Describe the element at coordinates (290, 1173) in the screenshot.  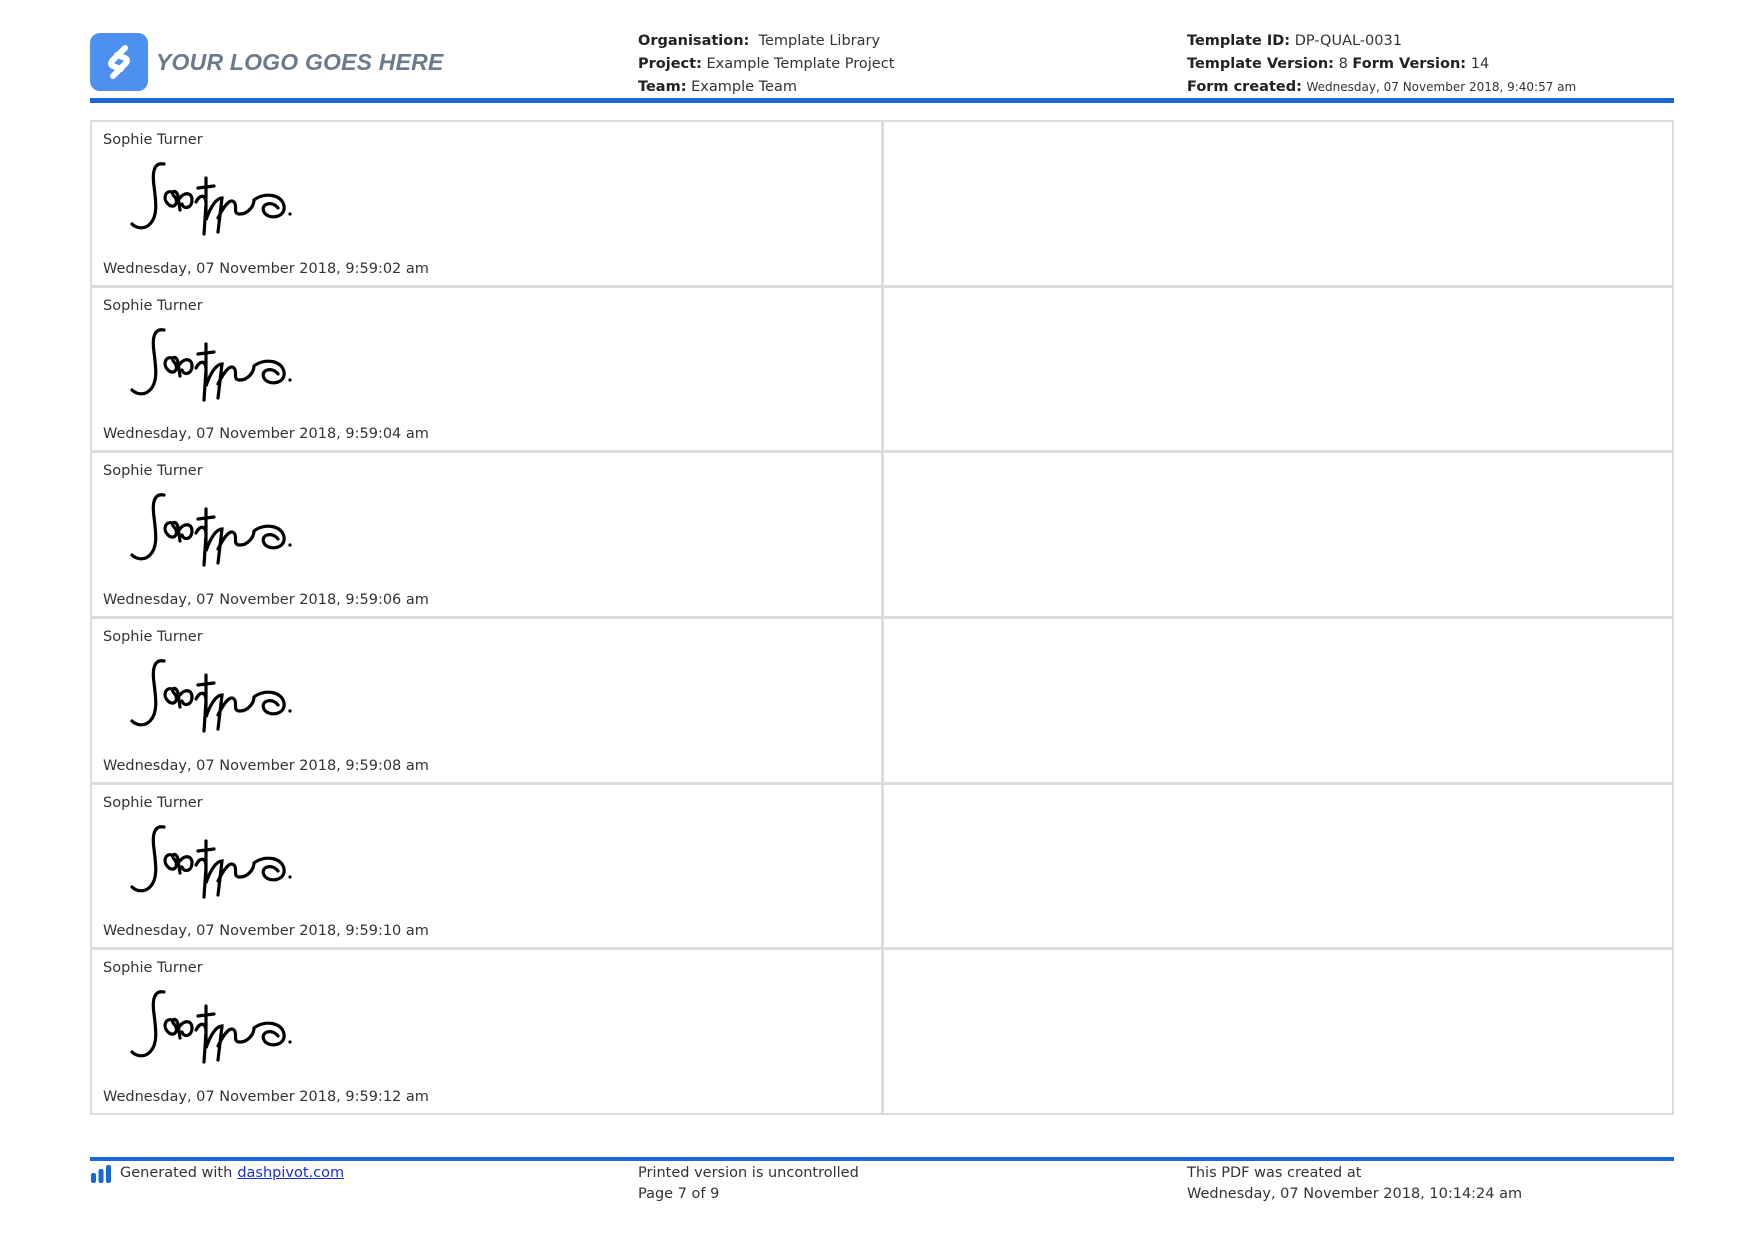
I see `dashpivot-link: dashpivot.com` at that location.